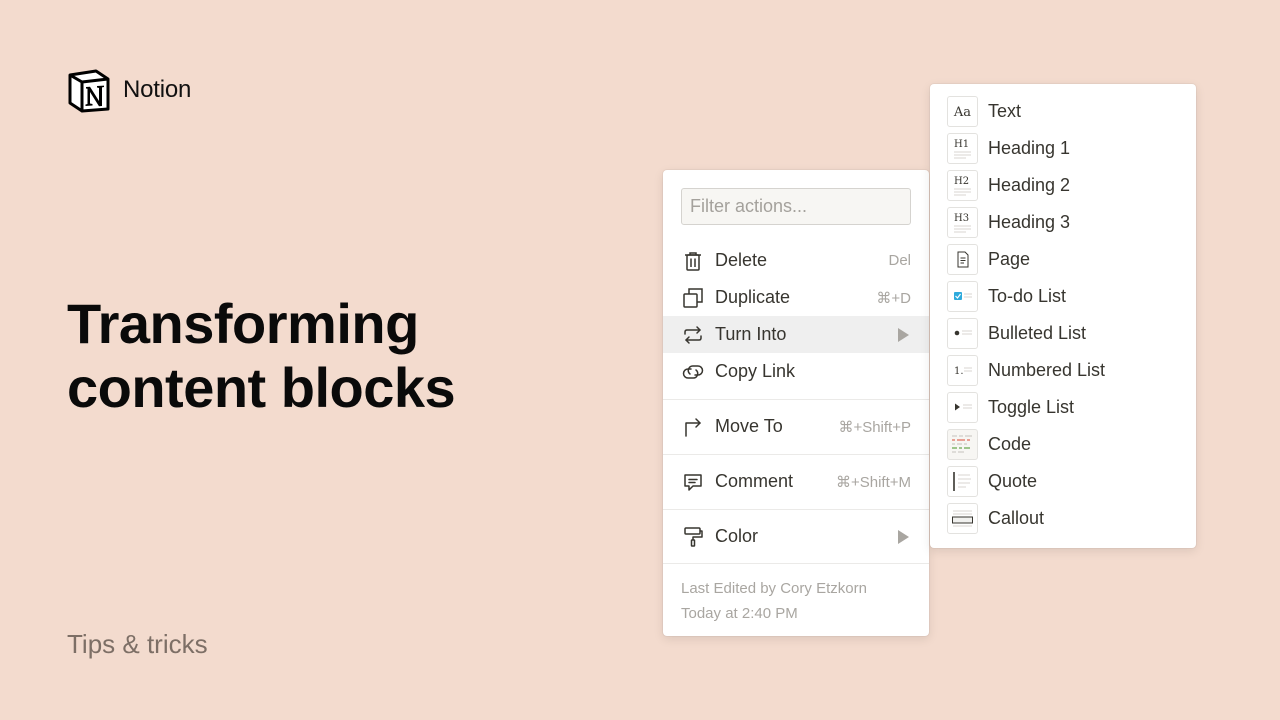 The image size is (1280, 720). Describe the element at coordinates (261, 387) in the screenshot. I see `title-line-2: content blocks` at that location.